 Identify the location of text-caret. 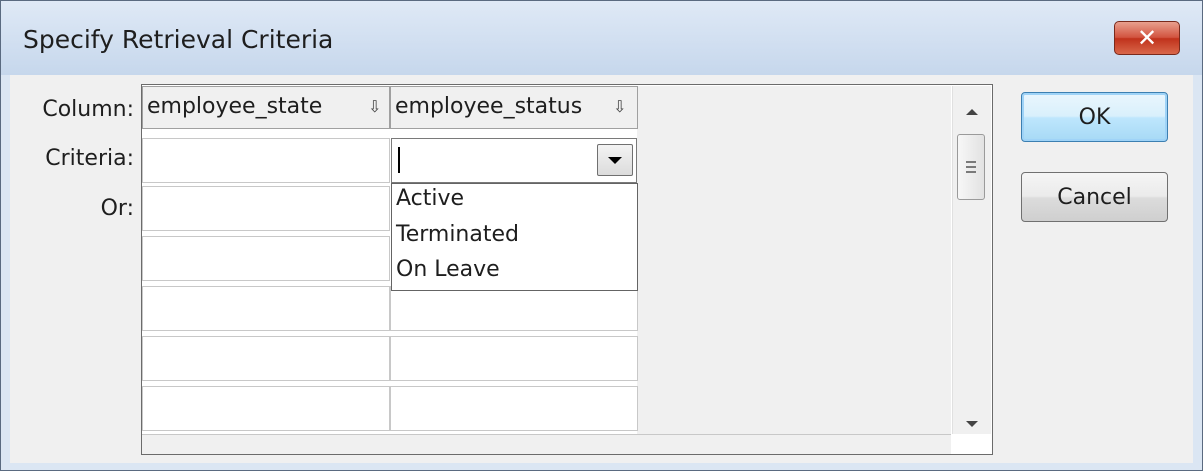
(399, 160).